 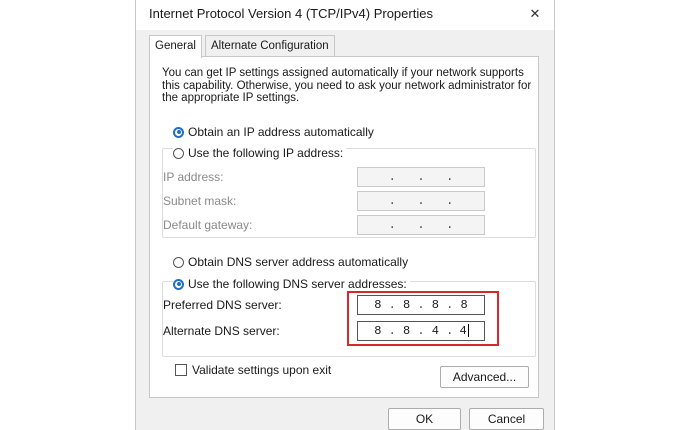 I want to click on octet-3: 8, so click(x=435, y=305).